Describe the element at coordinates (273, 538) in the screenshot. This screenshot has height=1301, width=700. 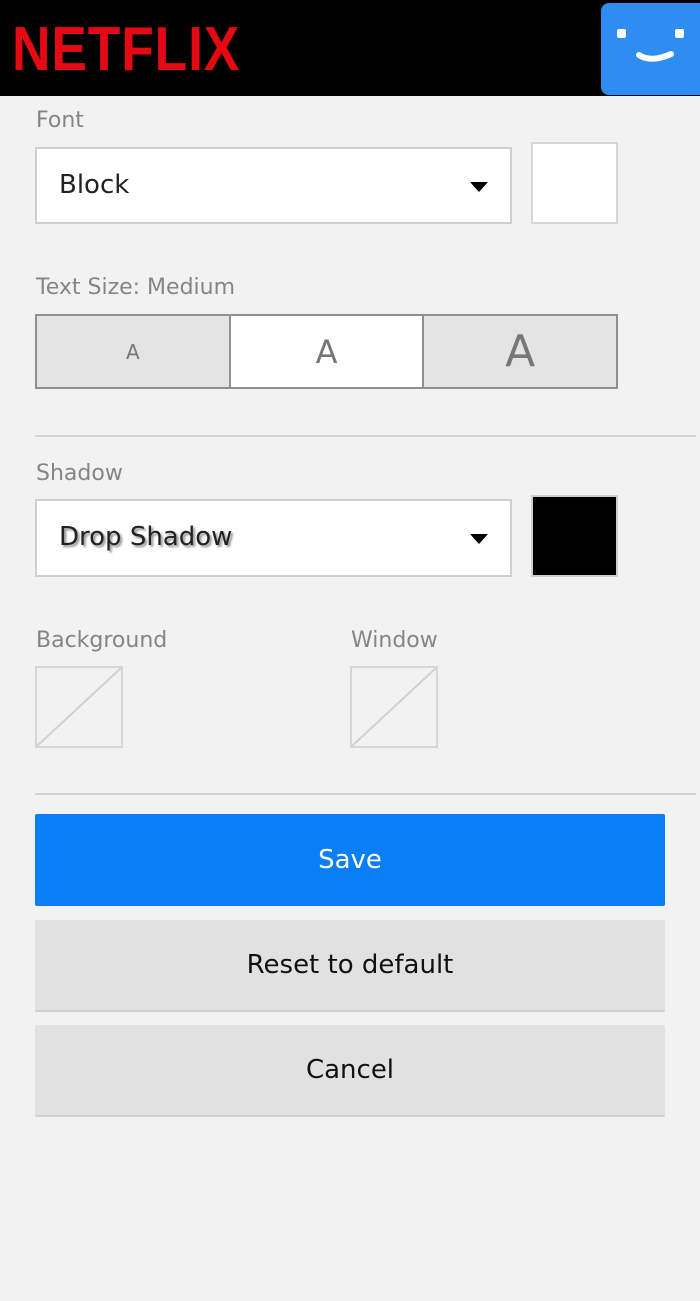
I see `shadow-select: Drop Shadow` at that location.